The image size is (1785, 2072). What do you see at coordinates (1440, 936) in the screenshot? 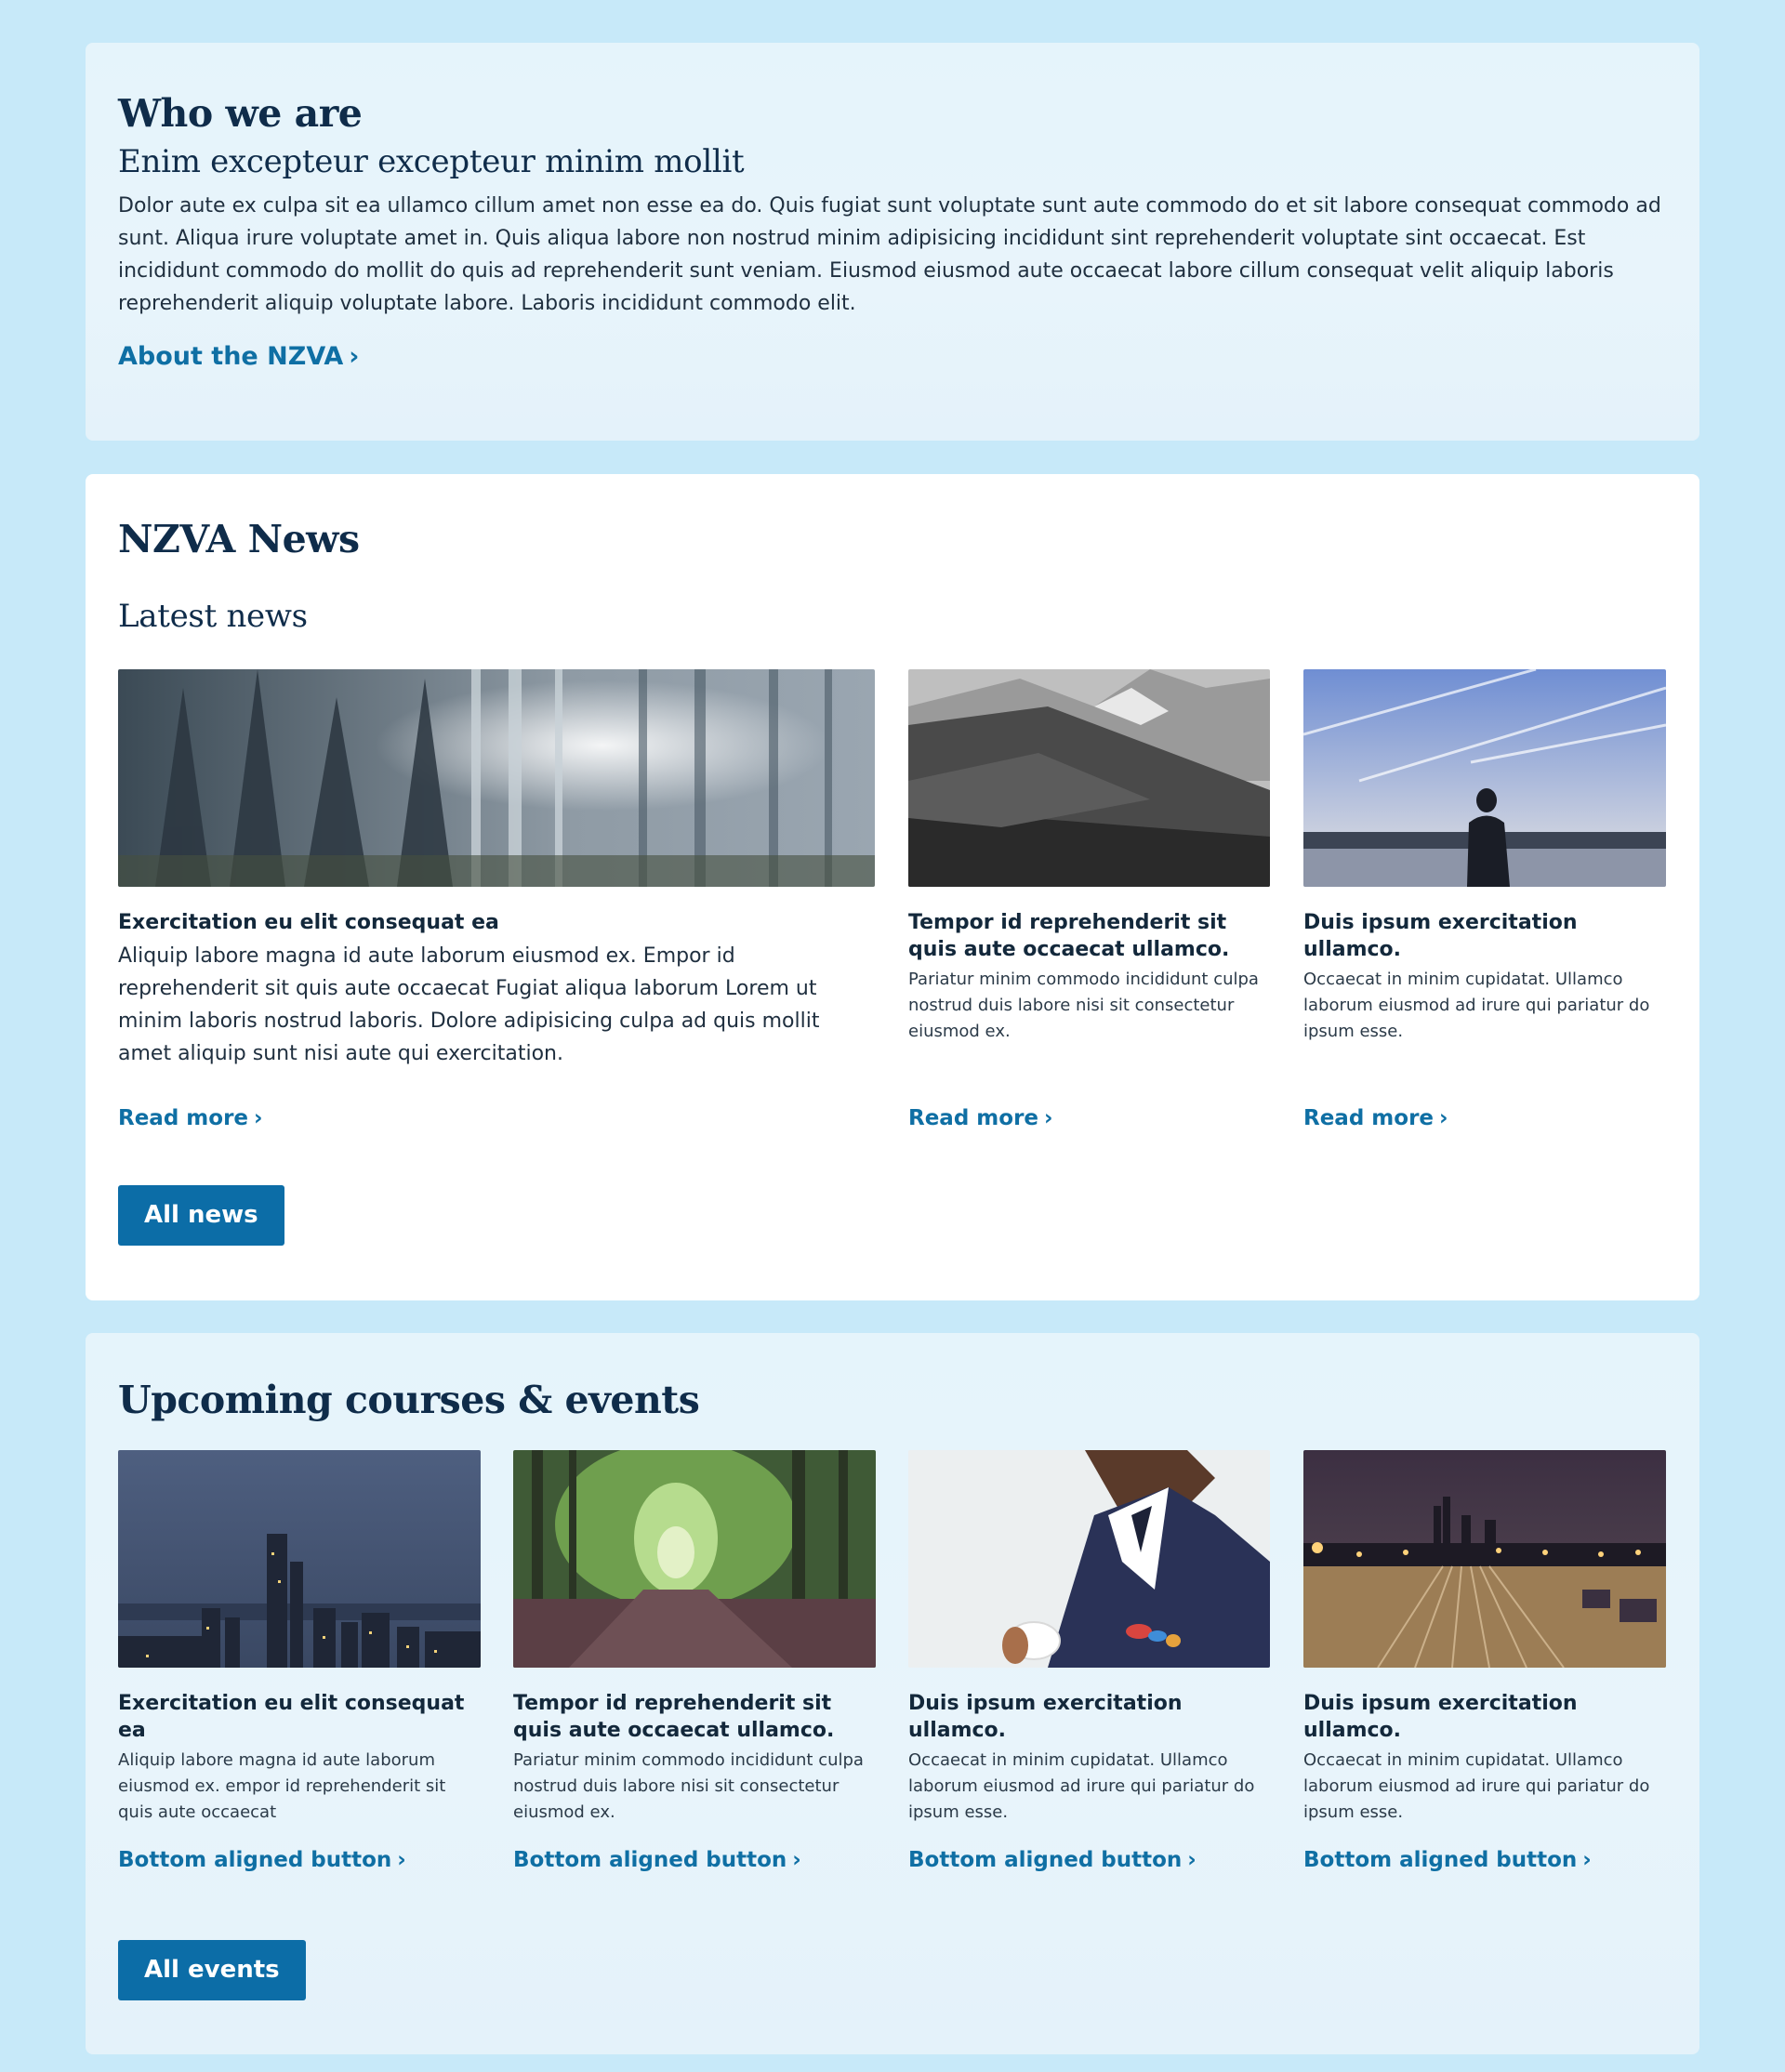
I see `news-card-title: Duis ipsum exercitation ullamco.` at bounding box center [1440, 936].